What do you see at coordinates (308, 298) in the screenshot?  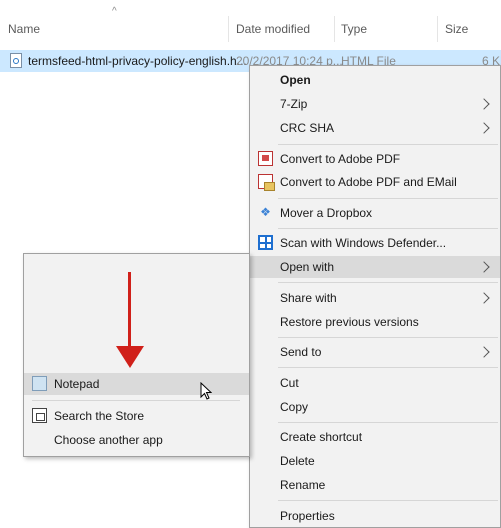 I see `menu-item-label: Share with` at bounding box center [308, 298].